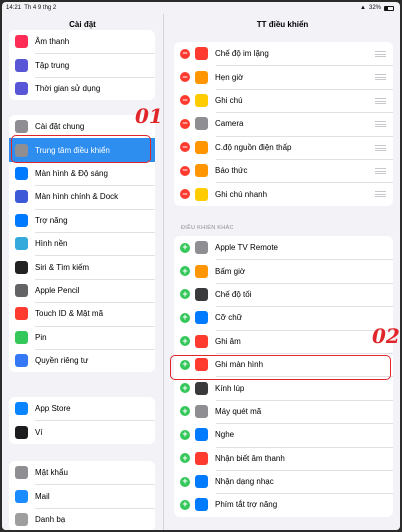 The image size is (402, 532). What do you see at coordinates (149, 116) in the screenshot?
I see `annotation-step-1: 01` at bounding box center [149, 116].